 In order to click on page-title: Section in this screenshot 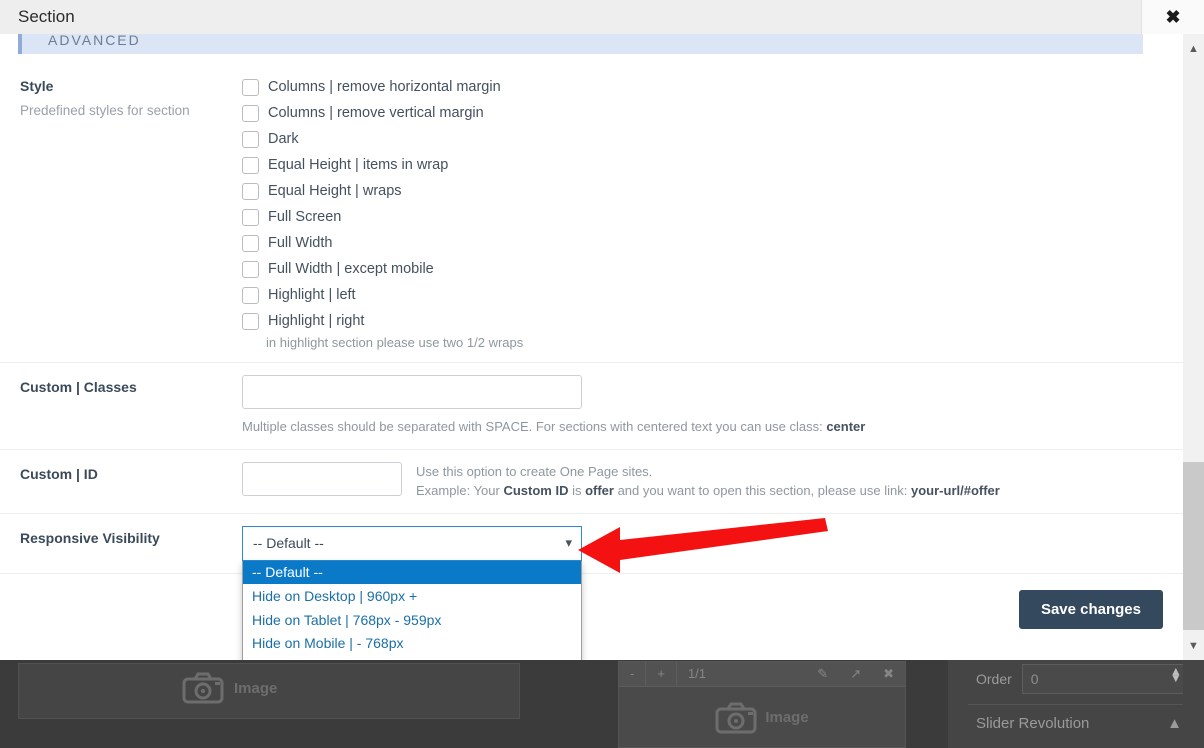, I will do `click(46, 16)`.